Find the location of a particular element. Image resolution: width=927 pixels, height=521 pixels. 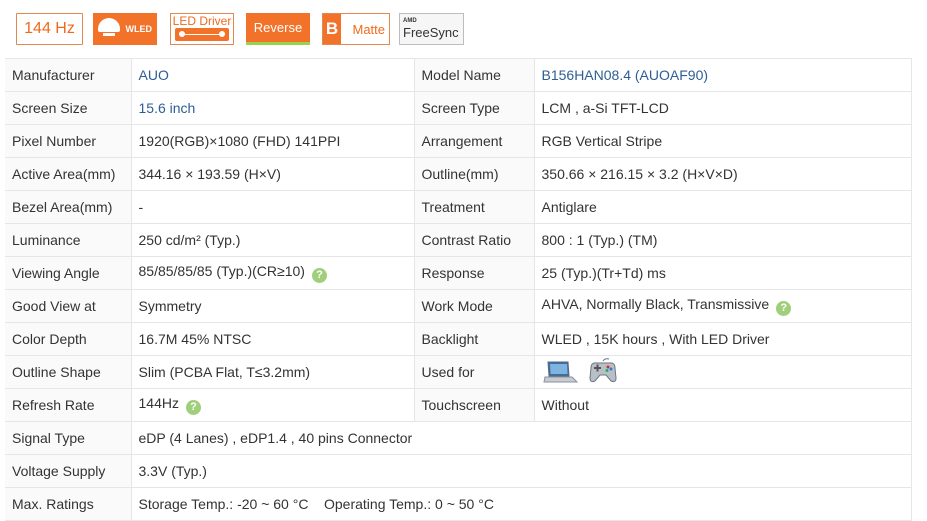

spec-value: Without is located at coordinates (723, 405).